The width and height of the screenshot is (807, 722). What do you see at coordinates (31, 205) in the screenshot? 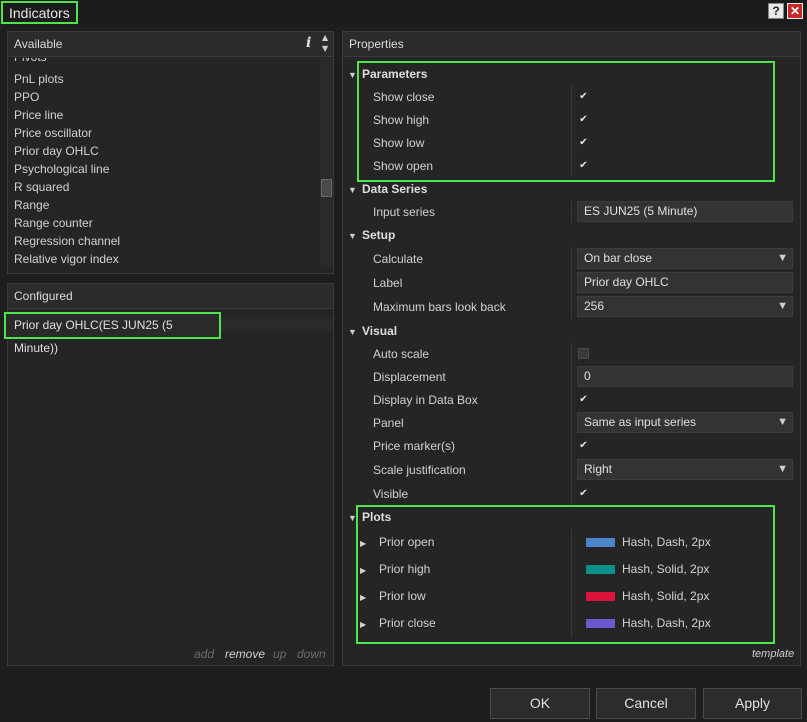
I see `list-item: Range` at bounding box center [31, 205].